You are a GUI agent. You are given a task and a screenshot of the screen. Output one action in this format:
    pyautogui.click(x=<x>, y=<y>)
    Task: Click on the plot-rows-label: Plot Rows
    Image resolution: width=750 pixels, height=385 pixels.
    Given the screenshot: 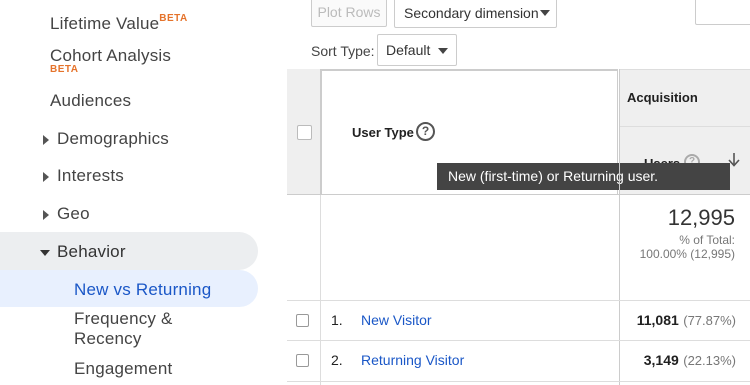 What is the action you would take?
    pyautogui.click(x=349, y=12)
    